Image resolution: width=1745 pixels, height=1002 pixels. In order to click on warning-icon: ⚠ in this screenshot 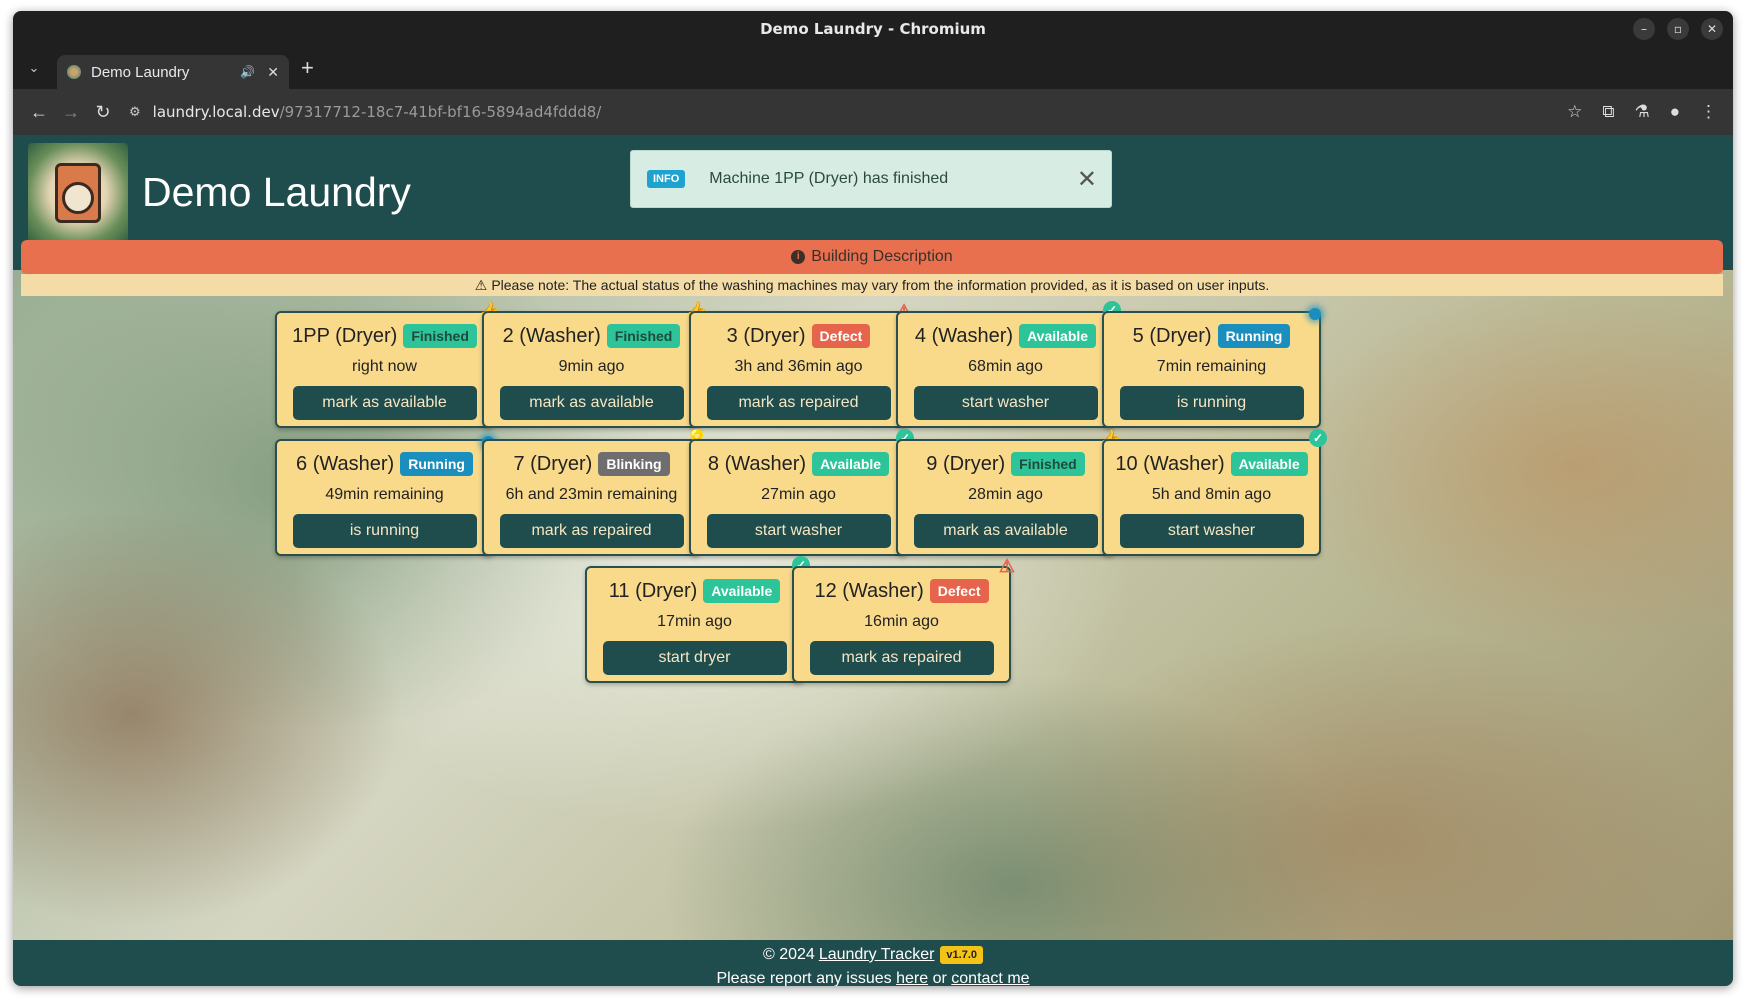, I will do `click(1007, 565)`.